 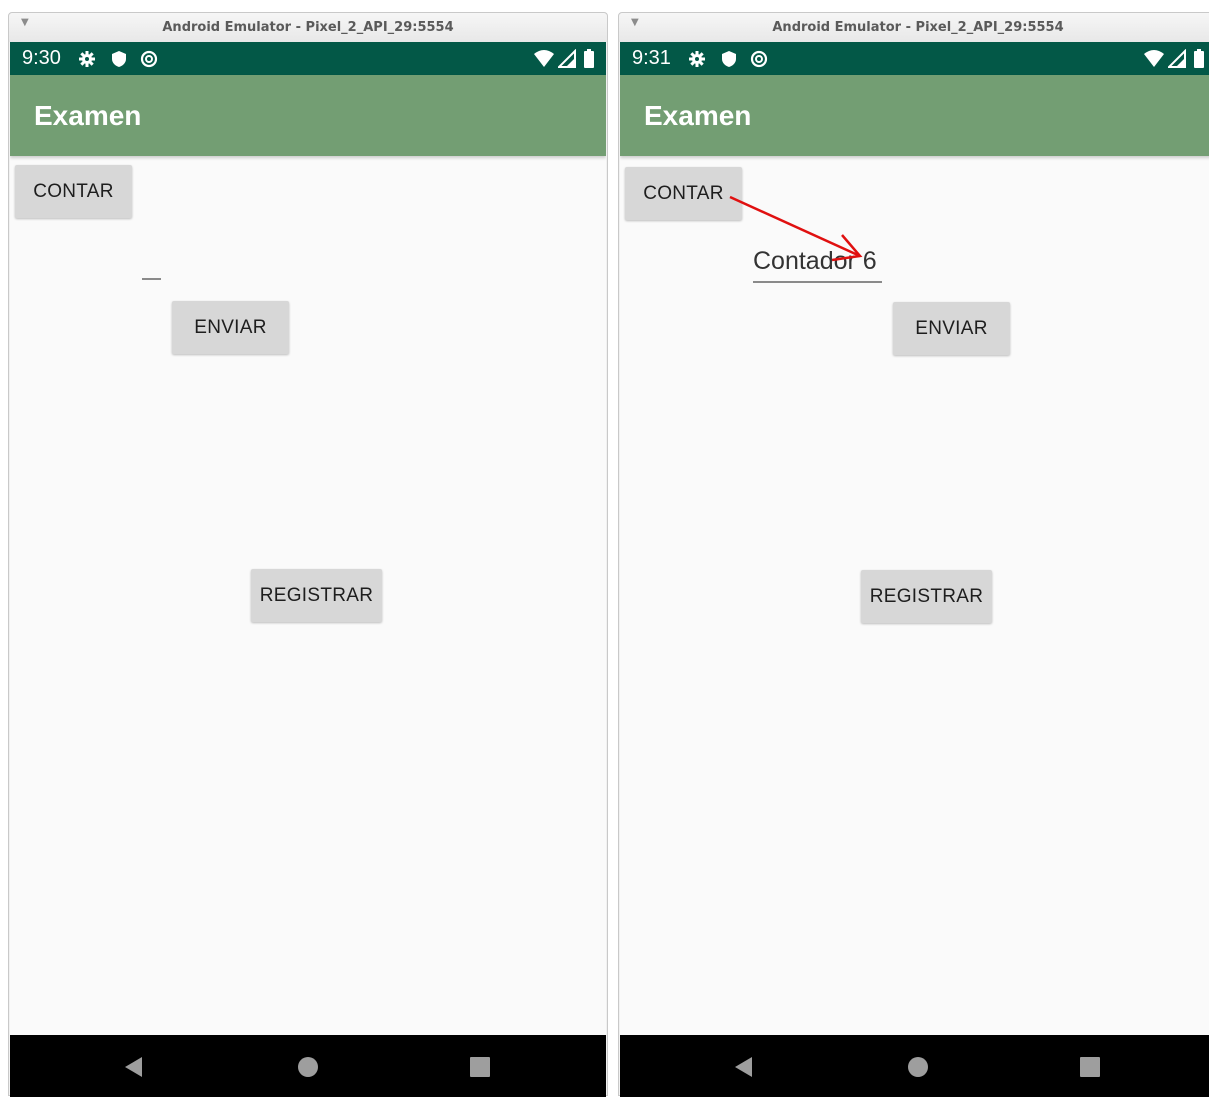 I want to click on counter-field, so click(x=151, y=279).